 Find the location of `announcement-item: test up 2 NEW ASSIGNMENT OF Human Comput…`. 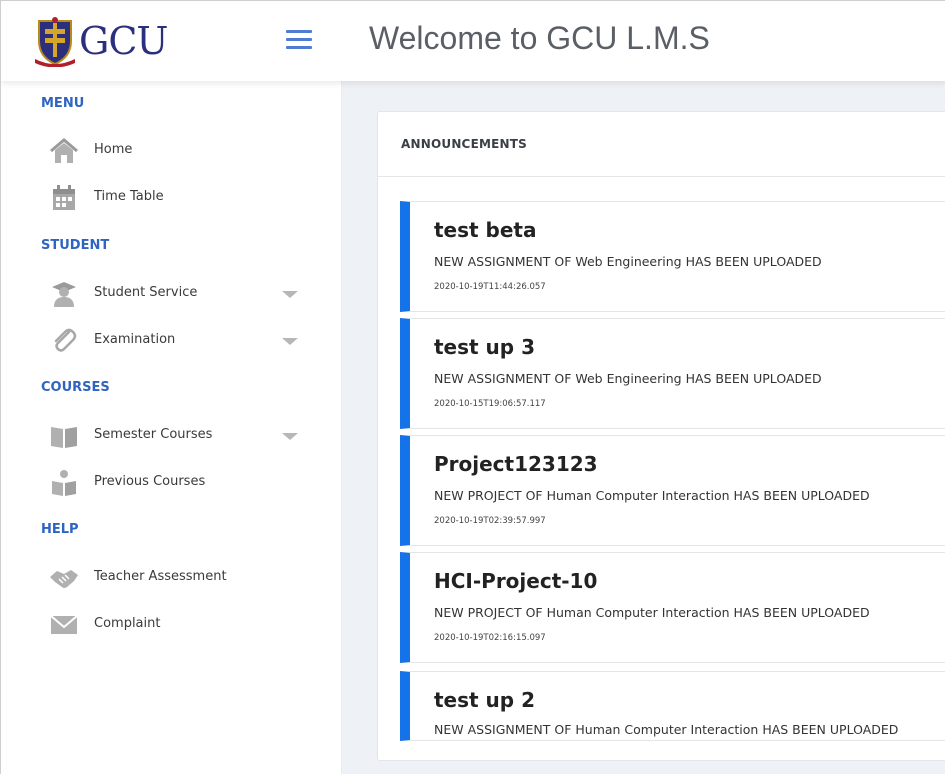

announcement-item: test up 2 NEW ASSIGNMENT OF Human Comput… is located at coordinates (672, 706).